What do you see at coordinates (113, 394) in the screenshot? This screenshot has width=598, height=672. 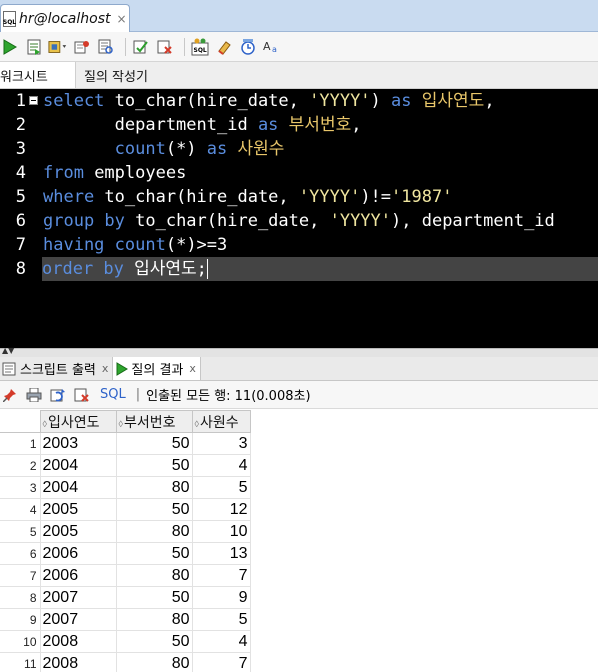 I see `sql-link: SQL` at bounding box center [113, 394].